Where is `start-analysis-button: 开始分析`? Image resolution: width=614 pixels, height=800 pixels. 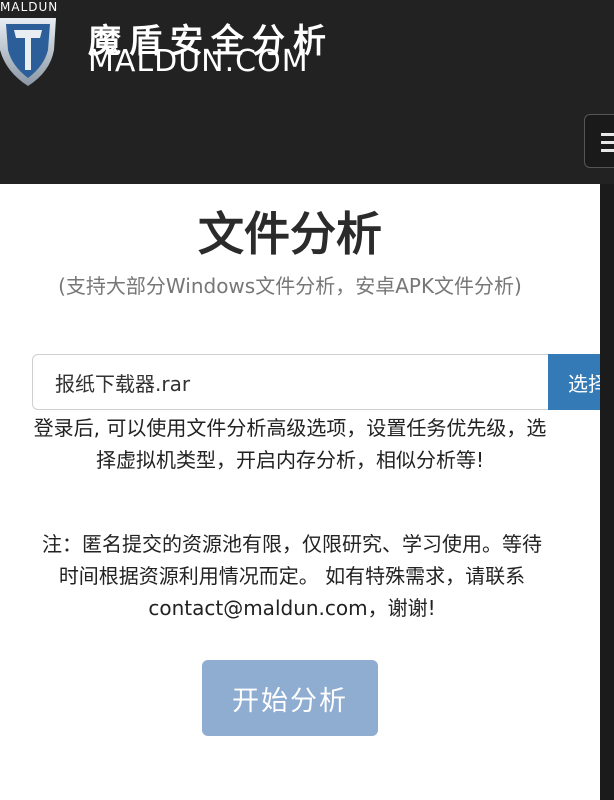
start-analysis-button: 开始分析 is located at coordinates (290, 698).